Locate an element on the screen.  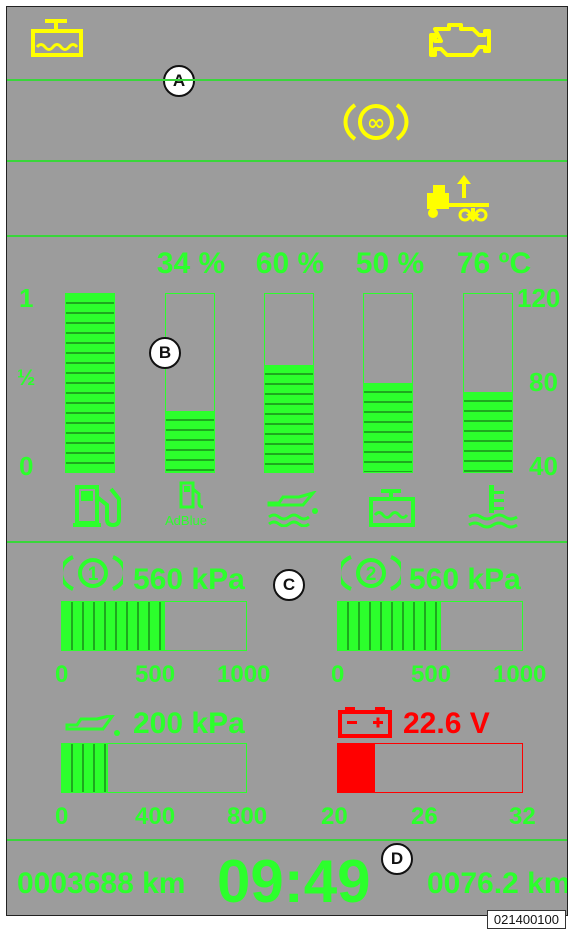
brake-circuit-1-number: 1 is located at coordinates (93, 574).